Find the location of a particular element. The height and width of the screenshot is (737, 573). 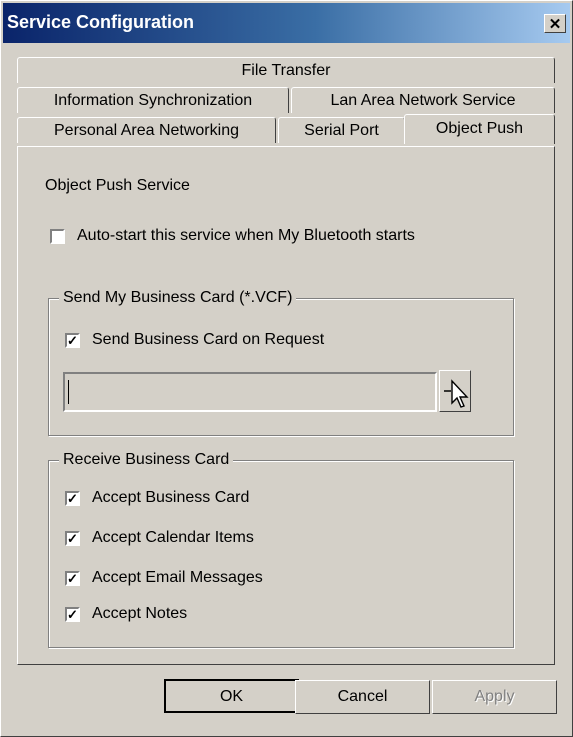

accept-business-card-label: Accept Business Card is located at coordinates (171, 497).